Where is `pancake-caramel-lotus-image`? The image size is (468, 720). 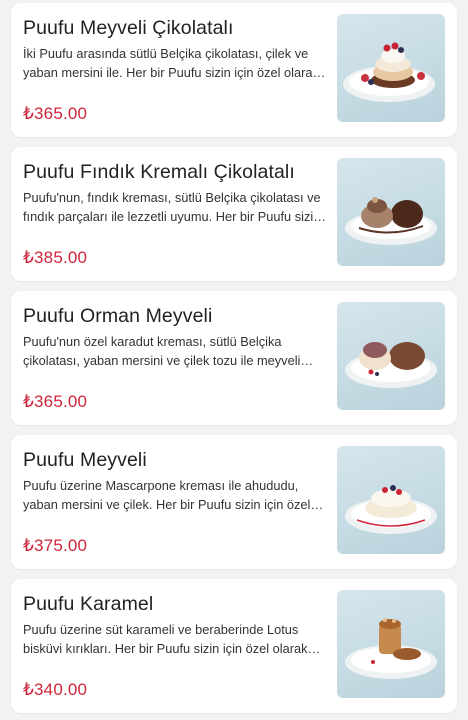 pancake-caramel-lotus-image is located at coordinates (391, 644).